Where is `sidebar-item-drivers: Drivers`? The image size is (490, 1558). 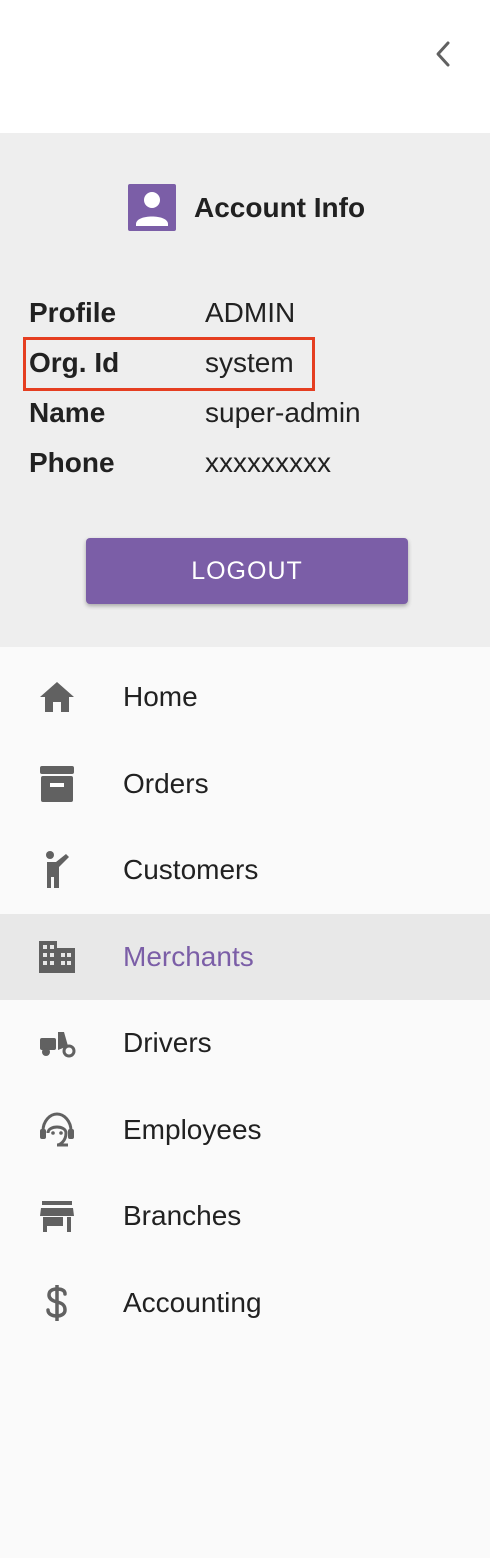
sidebar-item-drivers: Drivers is located at coordinates (245, 1043).